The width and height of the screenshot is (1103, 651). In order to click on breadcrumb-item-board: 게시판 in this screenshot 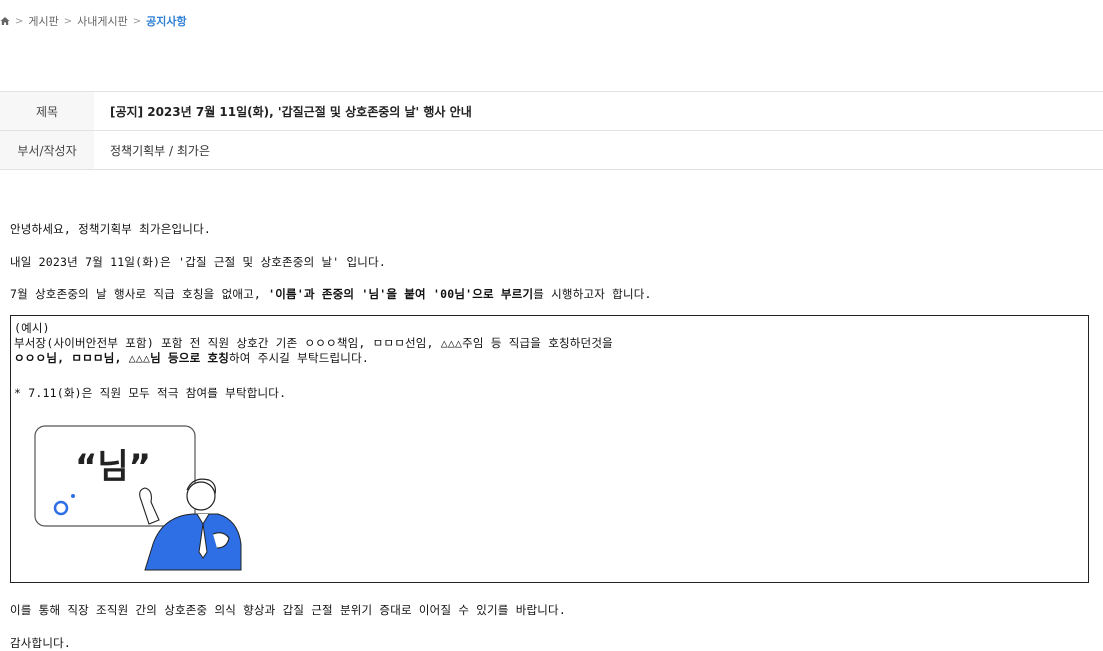, I will do `click(43, 21)`.